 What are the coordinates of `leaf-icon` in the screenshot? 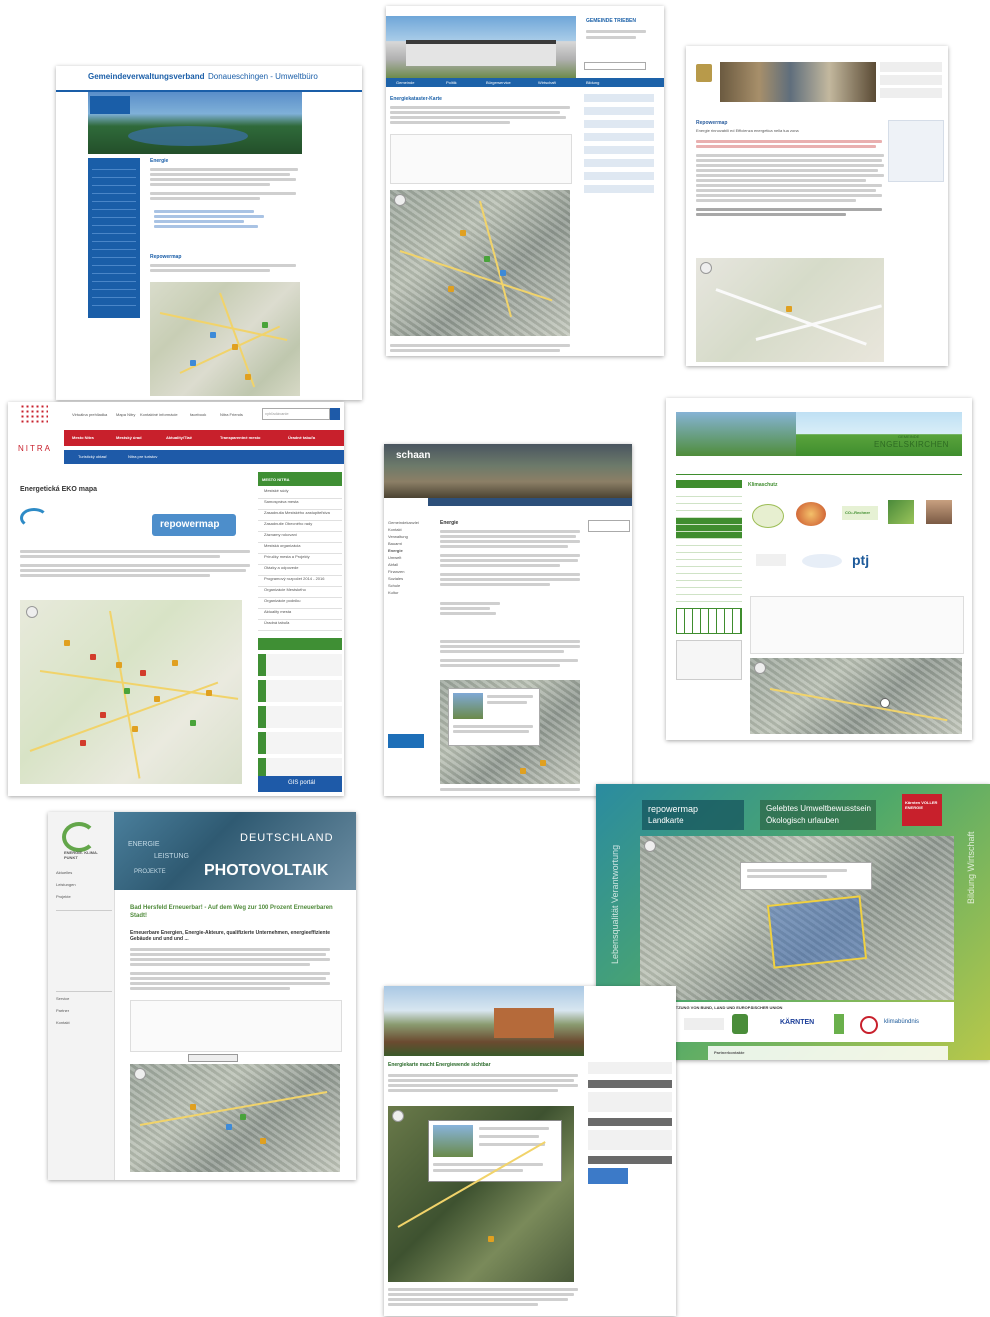 It's located at (740, 1024).